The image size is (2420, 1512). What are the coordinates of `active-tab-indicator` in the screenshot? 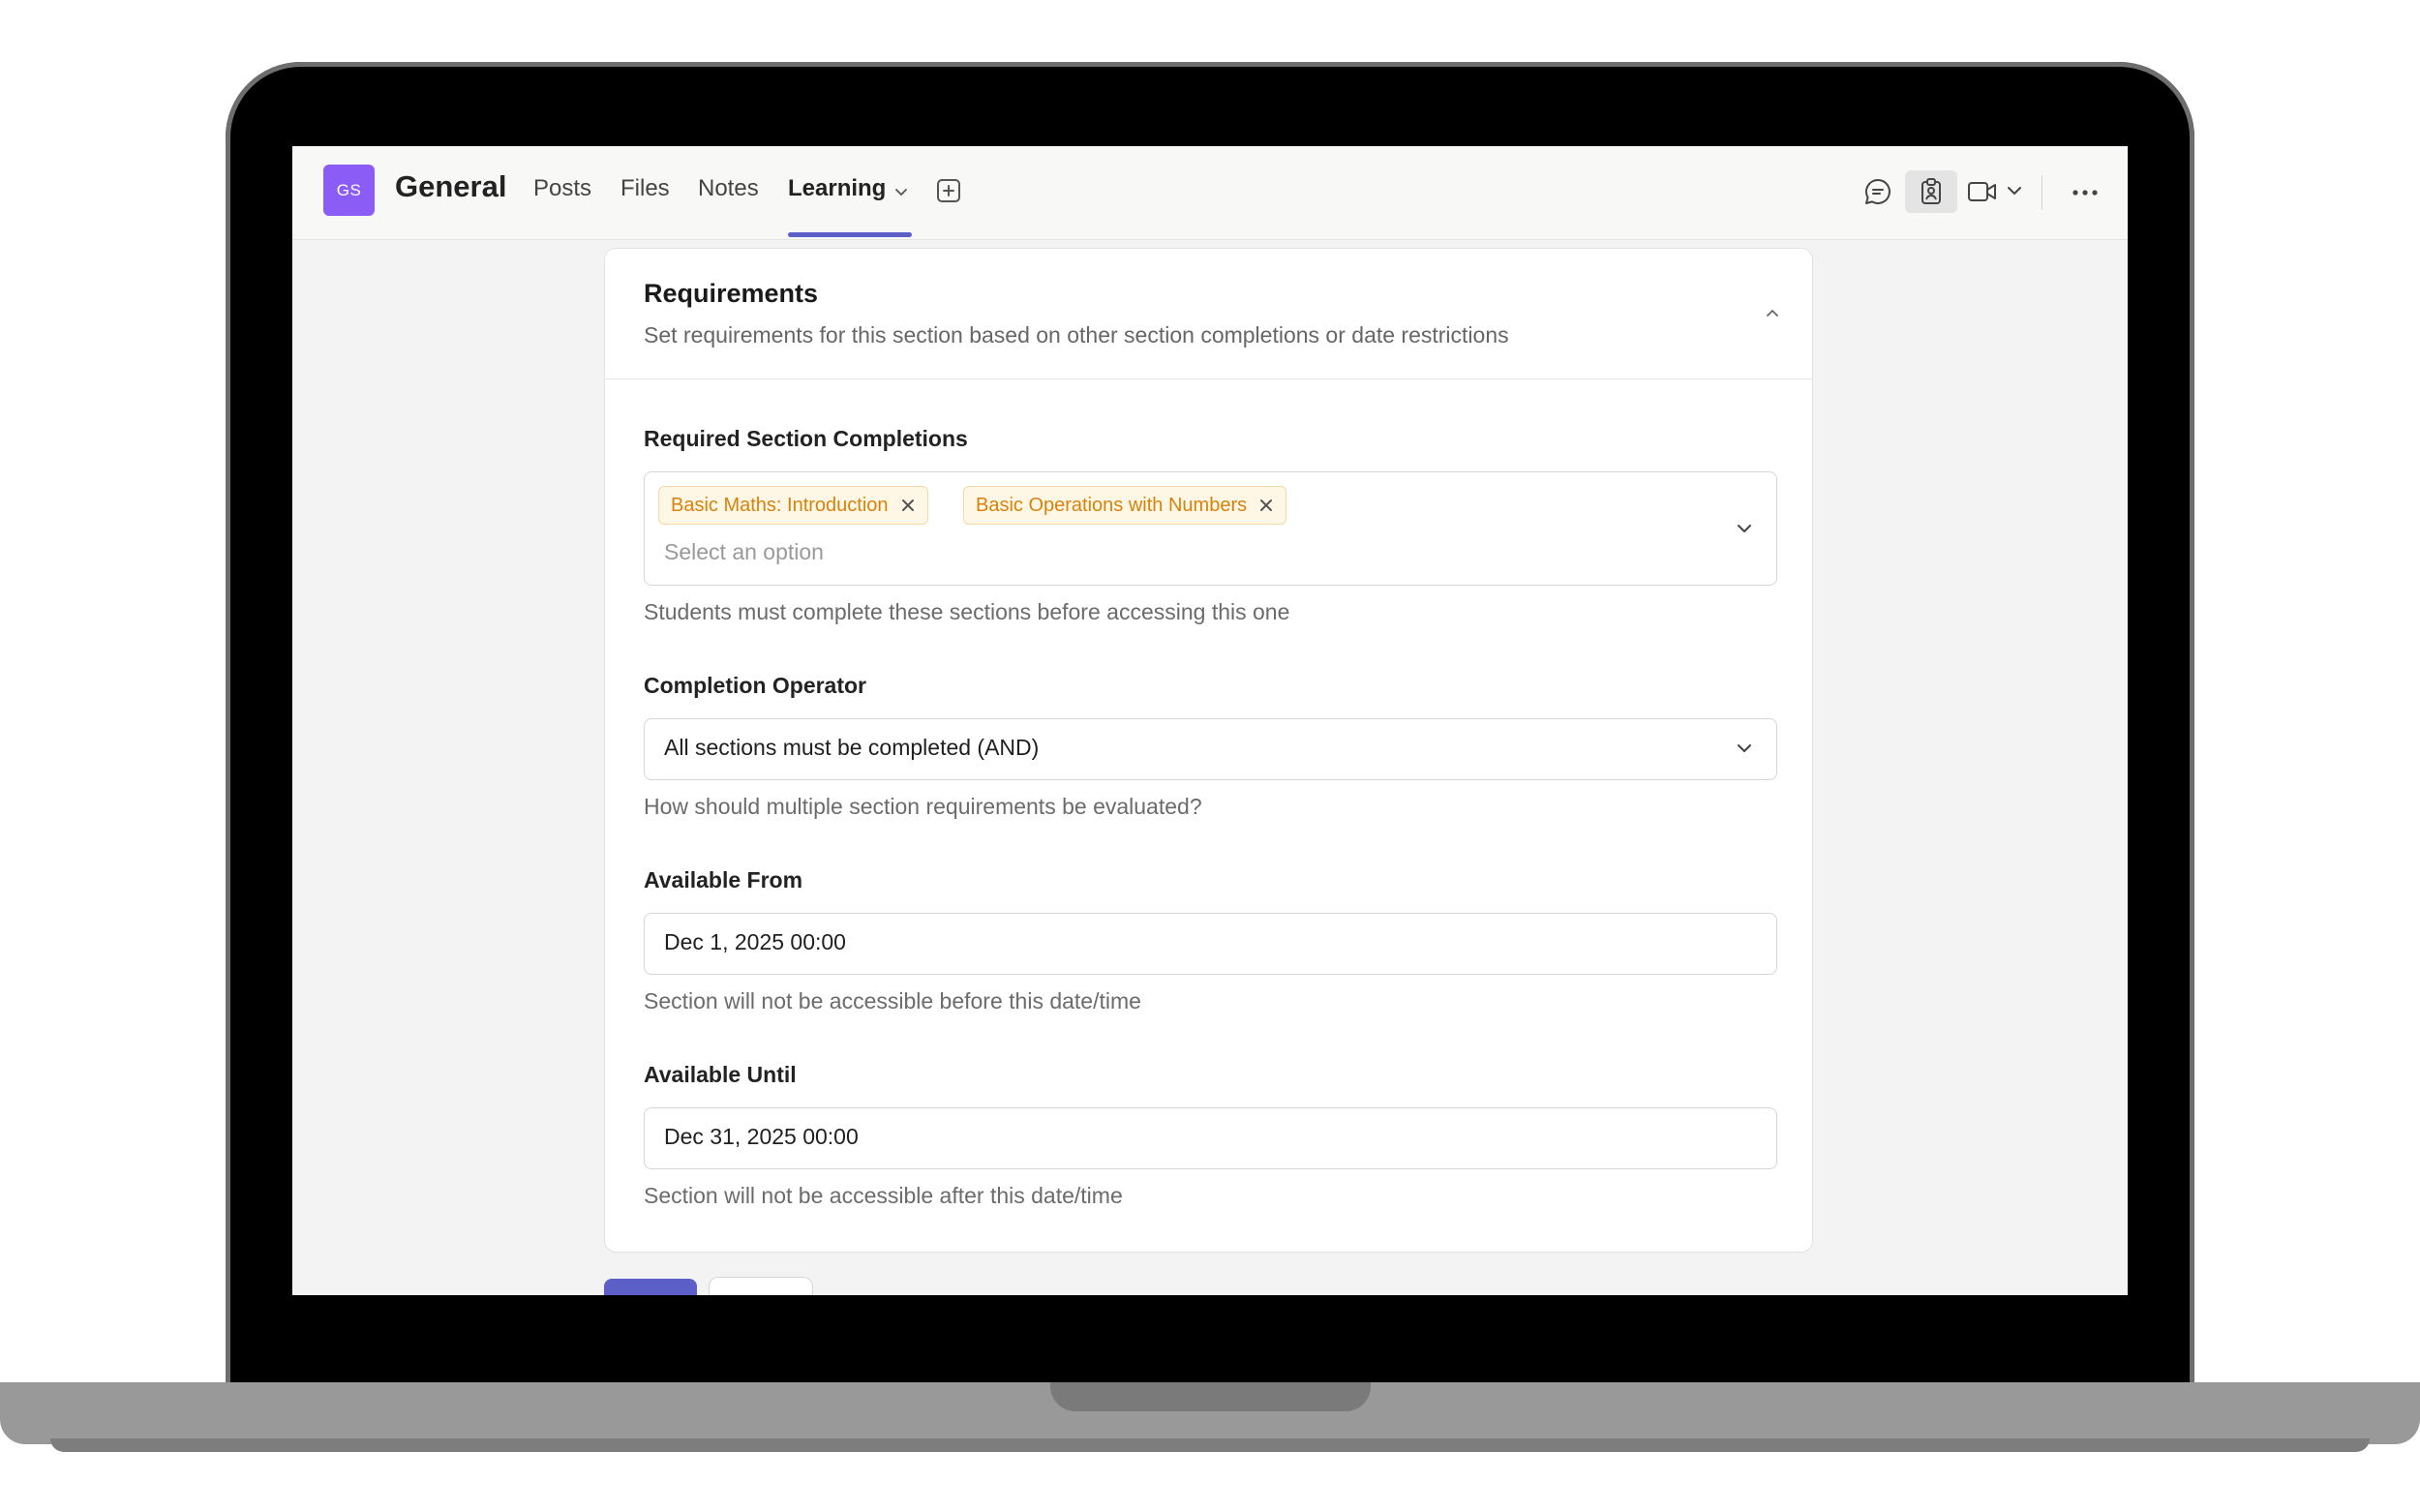 It's located at (850, 234).